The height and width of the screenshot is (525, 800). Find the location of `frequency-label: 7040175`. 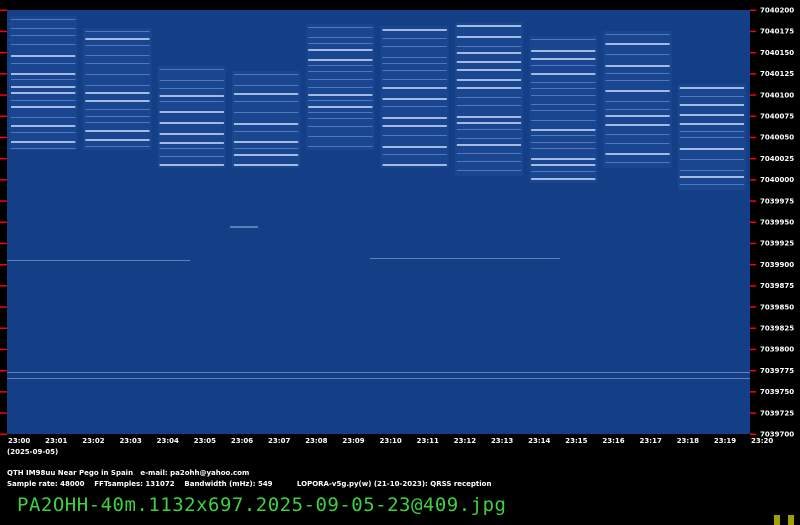

frequency-label: 7040175 is located at coordinates (777, 32).